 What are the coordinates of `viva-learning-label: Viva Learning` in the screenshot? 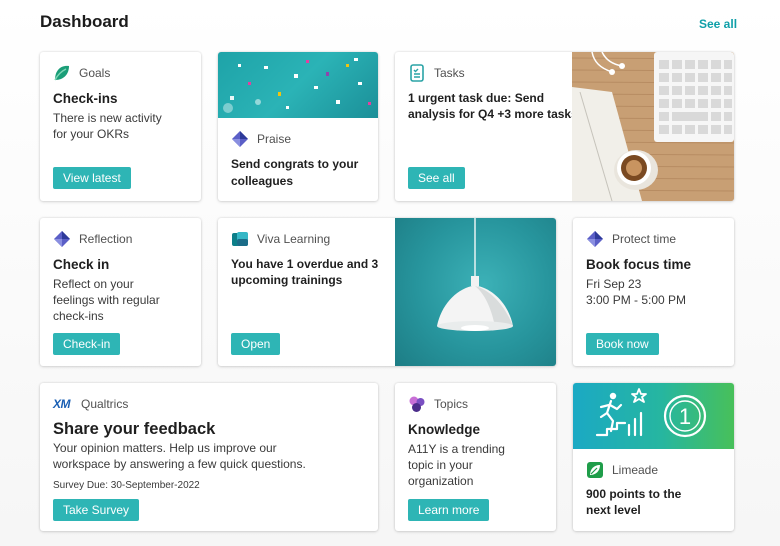 It's located at (294, 239).